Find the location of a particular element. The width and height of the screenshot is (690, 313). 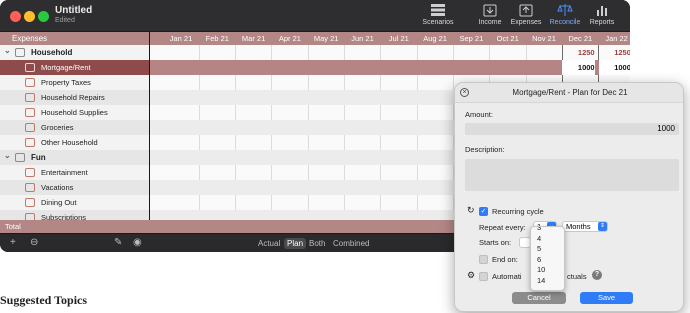

save-button: Save is located at coordinates (606, 298).